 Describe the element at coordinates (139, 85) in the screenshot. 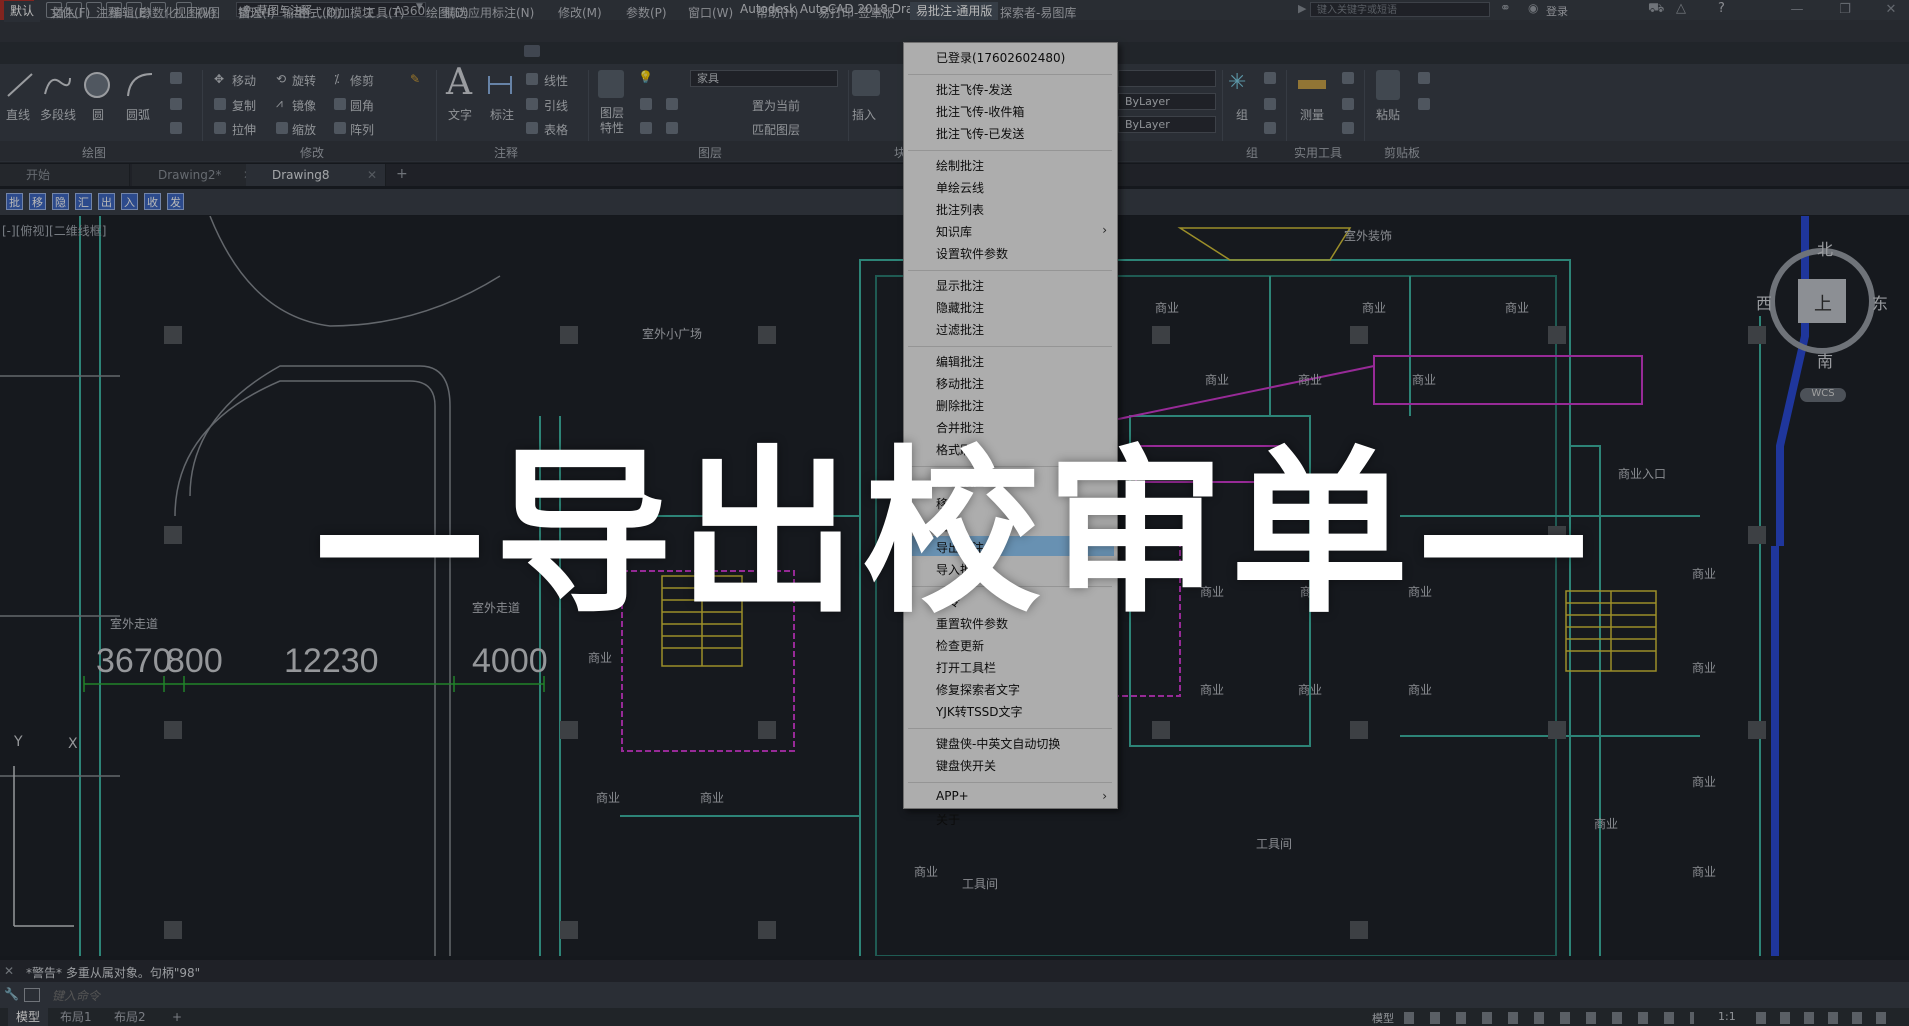

I see `arc-tool-icon` at that location.